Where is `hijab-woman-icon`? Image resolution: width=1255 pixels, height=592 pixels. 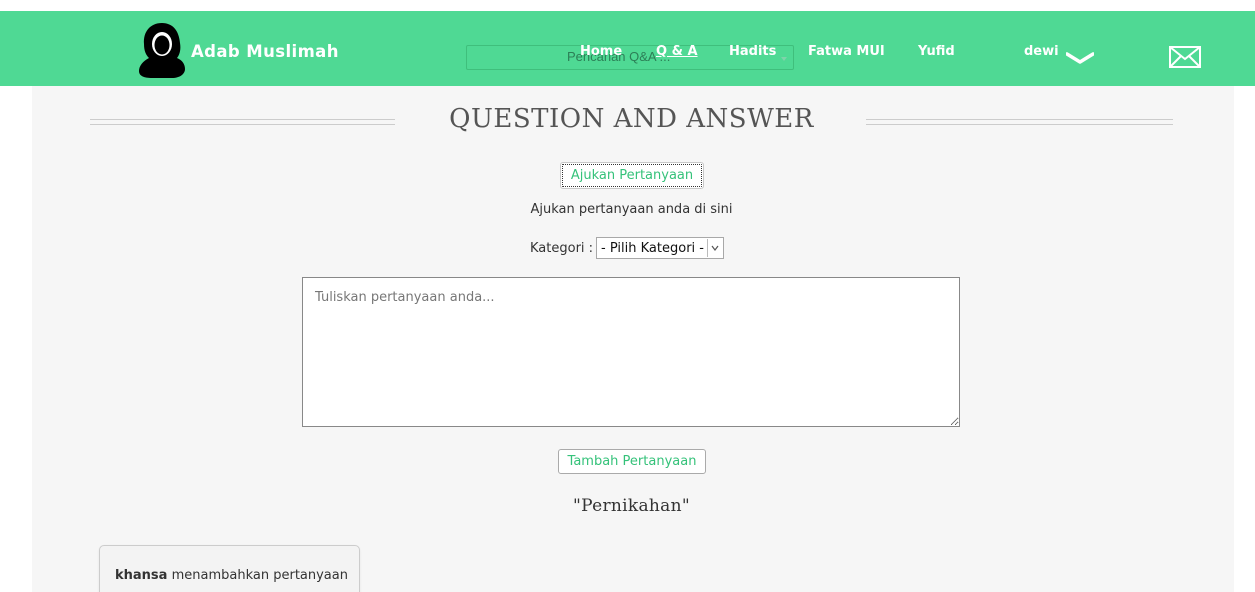
hijab-woman-icon is located at coordinates (162, 50).